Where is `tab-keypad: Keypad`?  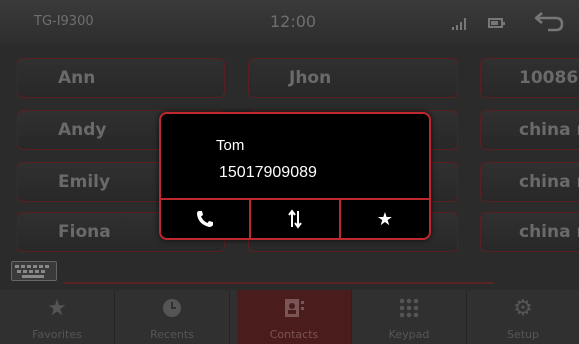 tab-keypad: Keypad is located at coordinates (409, 317).